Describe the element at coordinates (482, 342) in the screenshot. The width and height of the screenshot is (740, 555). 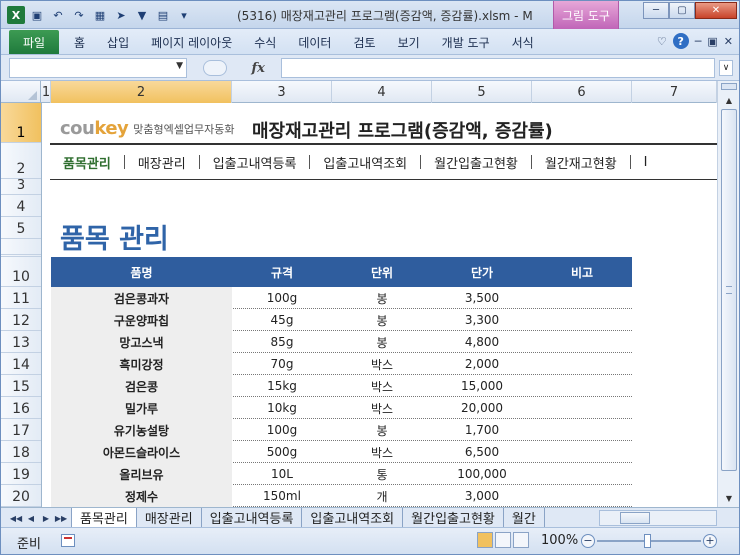
I see `cell-price: 4,800` at that location.